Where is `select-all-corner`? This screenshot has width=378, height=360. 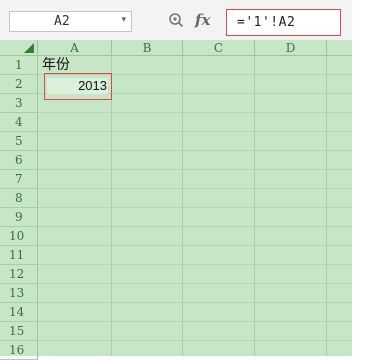
select-all-corner is located at coordinates (19, 48).